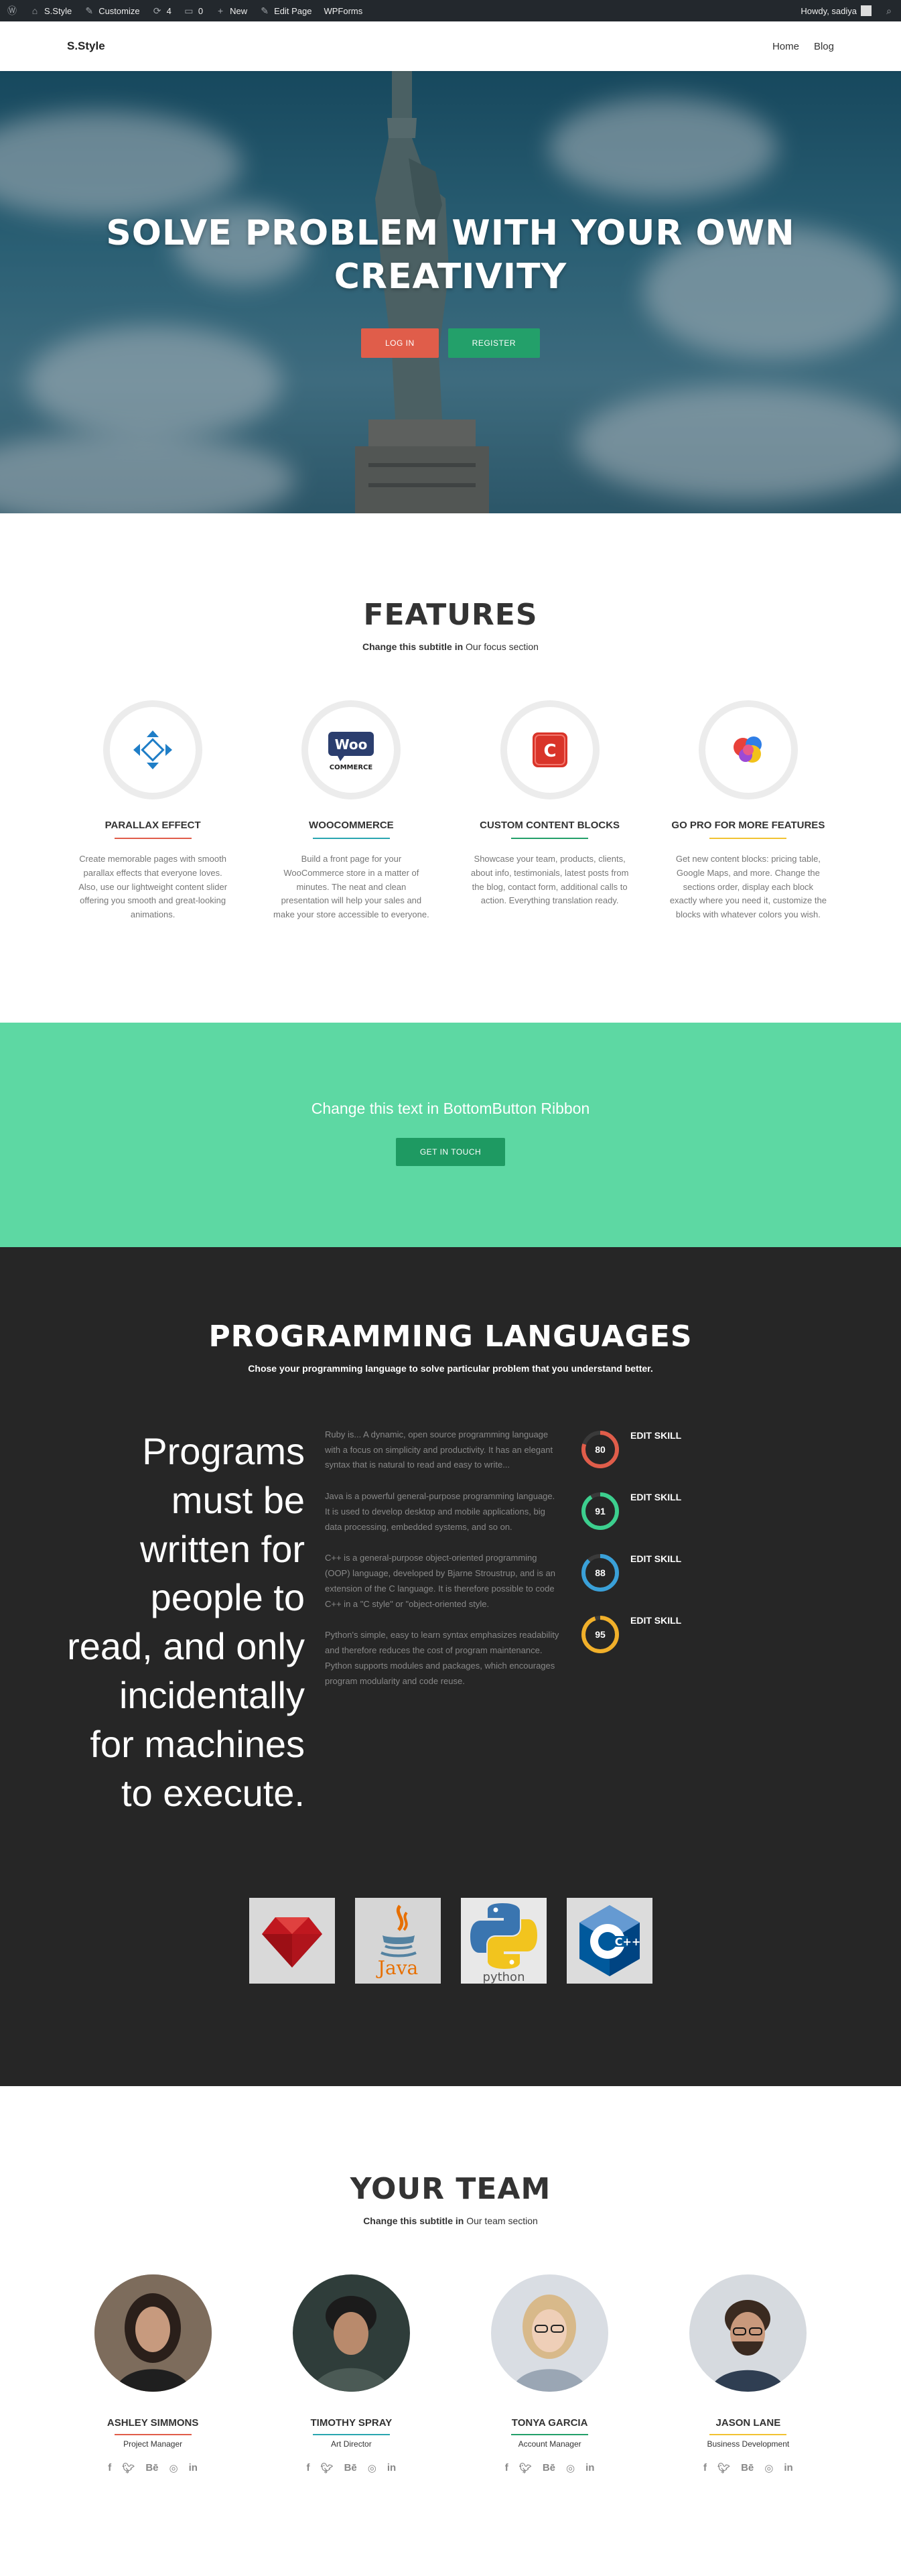  What do you see at coordinates (748, 825) in the screenshot?
I see `feature-title: GO PRO FOR MORE FEATURES` at bounding box center [748, 825].